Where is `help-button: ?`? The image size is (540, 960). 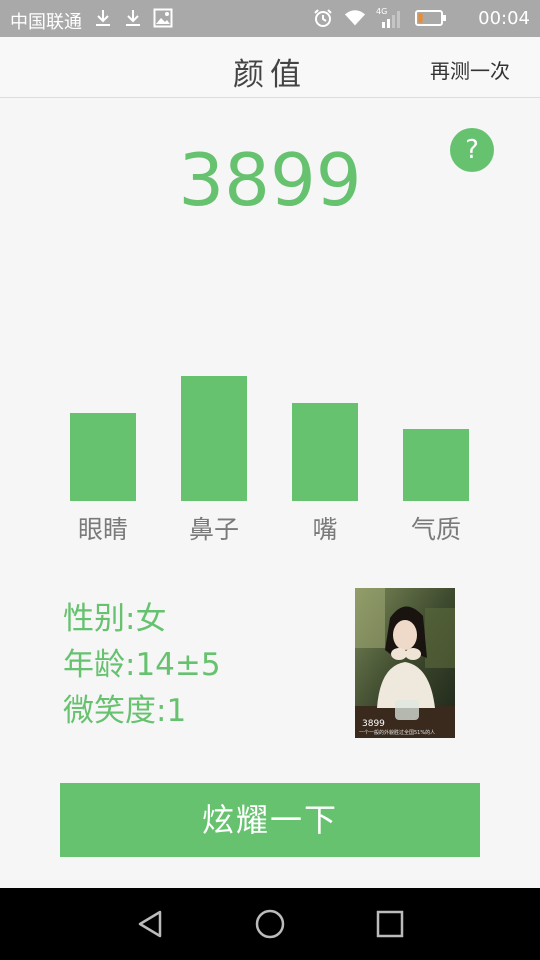
help-button: ? is located at coordinates (472, 150).